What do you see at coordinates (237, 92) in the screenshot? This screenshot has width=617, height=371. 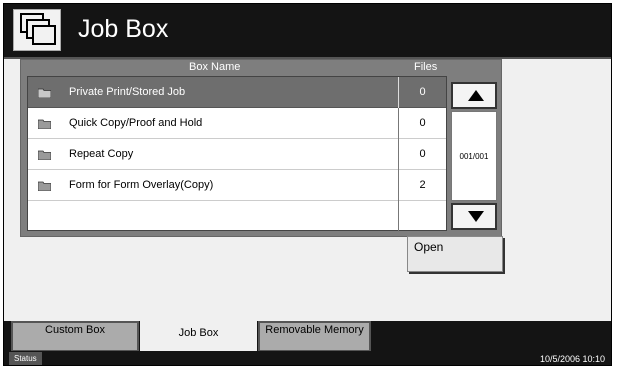 I see `list-row-private-print: Private Print/Stored Job 0` at bounding box center [237, 92].